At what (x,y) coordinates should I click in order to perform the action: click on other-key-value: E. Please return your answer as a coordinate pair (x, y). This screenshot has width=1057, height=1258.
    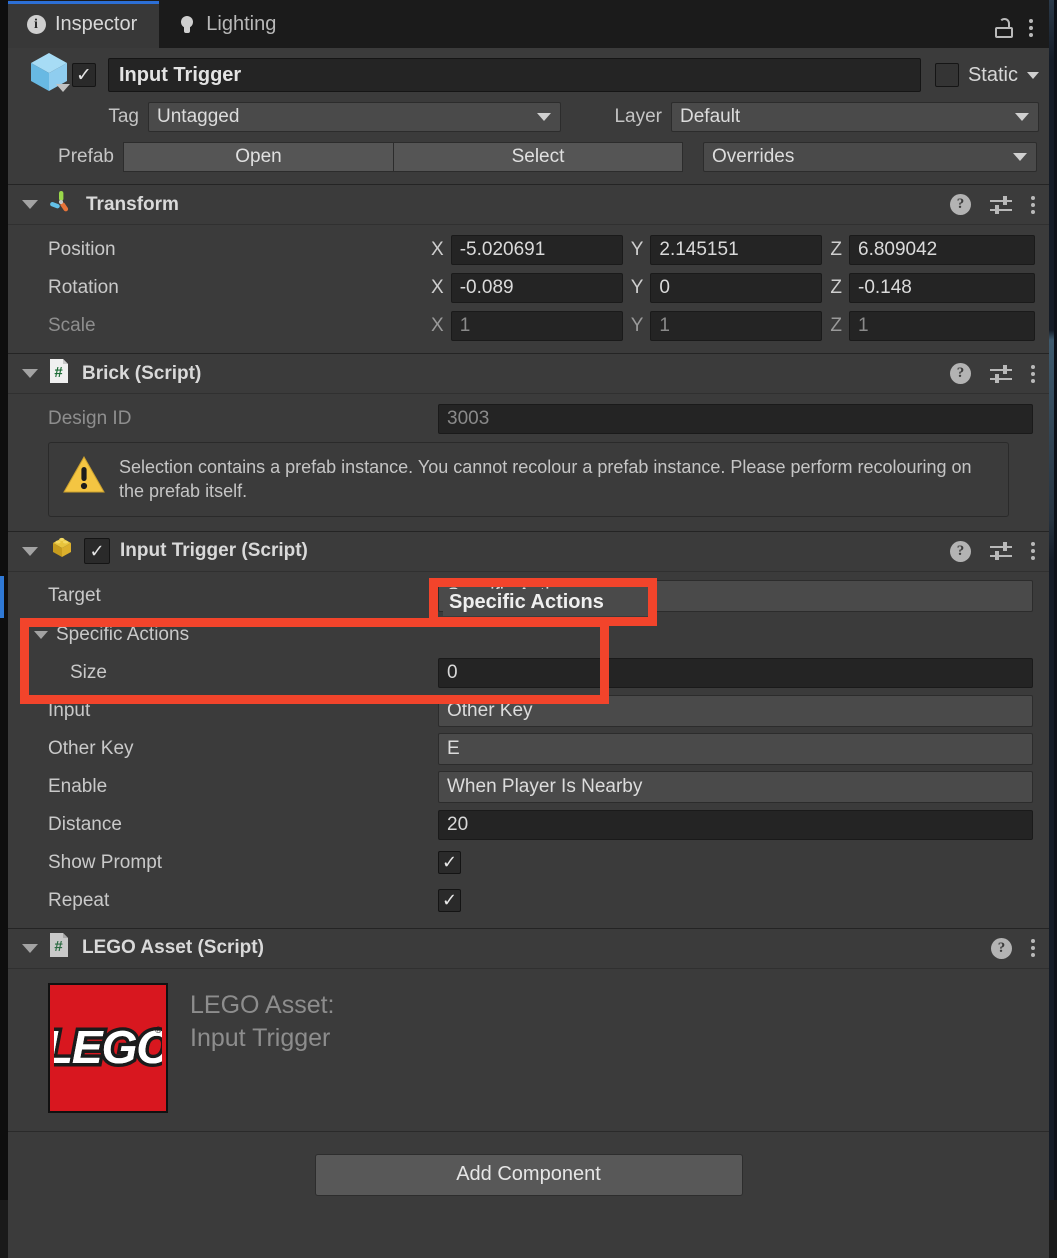
    Looking at the image, I should click on (453, 748).